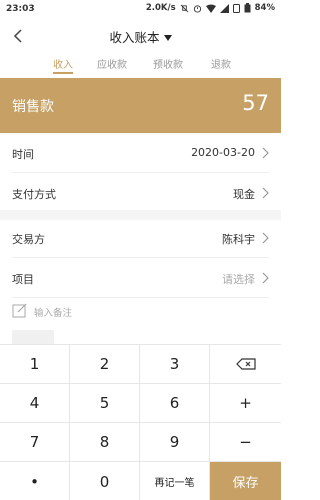  Describe the element at coordinates (23, 154) in the screenshot. I see `time-label: 时间` at that location.